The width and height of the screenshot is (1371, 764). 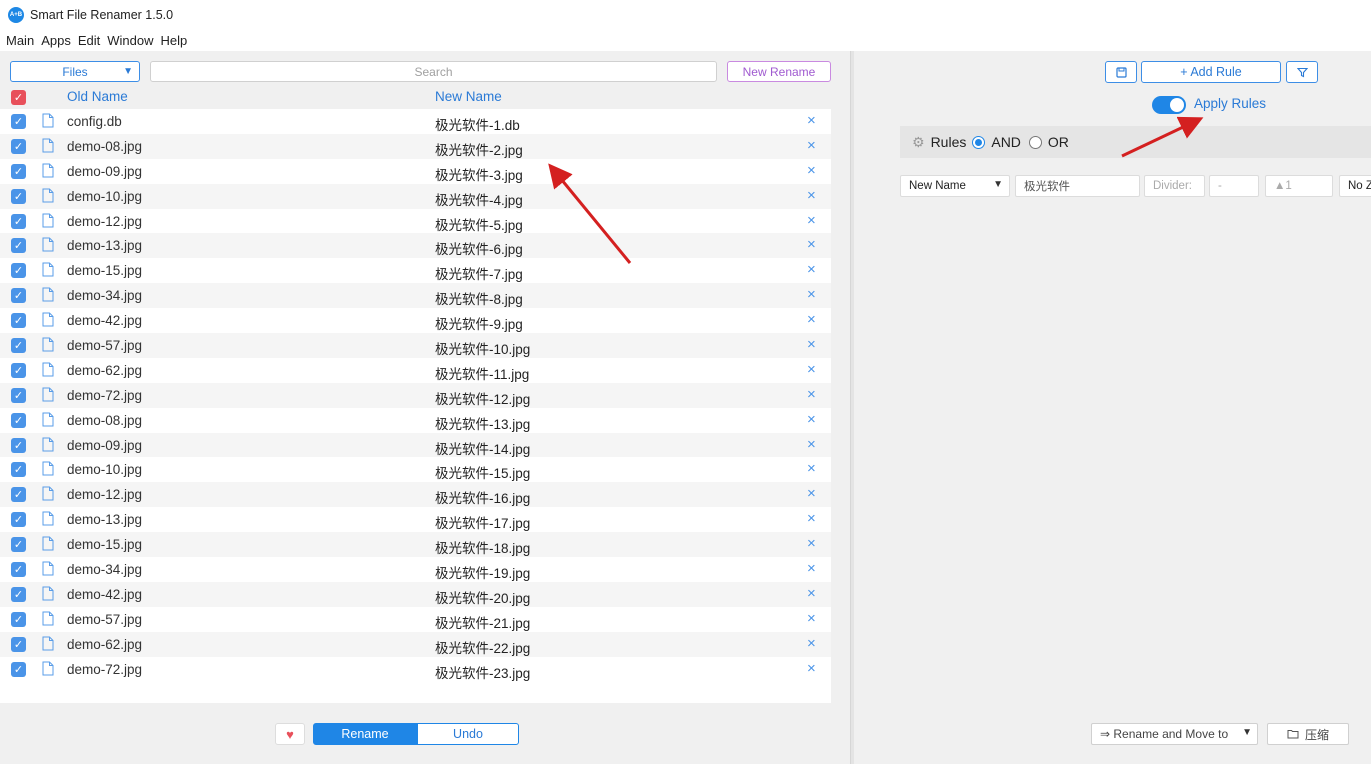 What do you see at coordinates (468, 96) in the screenshot?
I see `new-name-header: New Name` at bounding box center [468, 96].